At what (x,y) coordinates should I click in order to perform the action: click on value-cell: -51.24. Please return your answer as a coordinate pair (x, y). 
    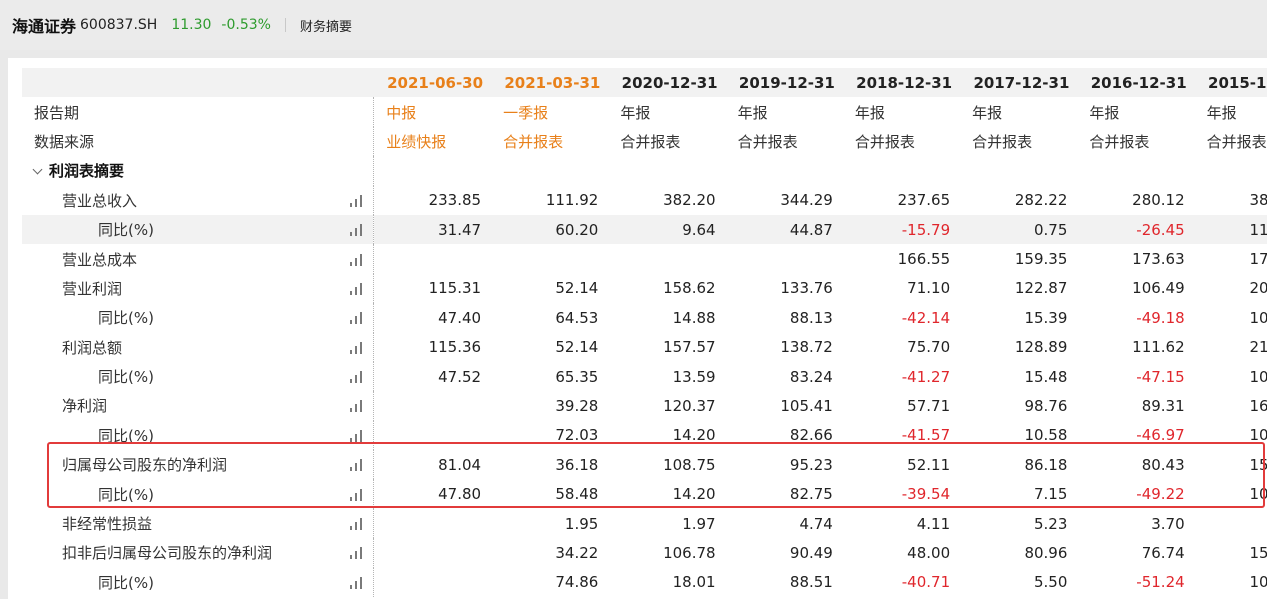
    Looking at the image, I should click on (1160, 582).